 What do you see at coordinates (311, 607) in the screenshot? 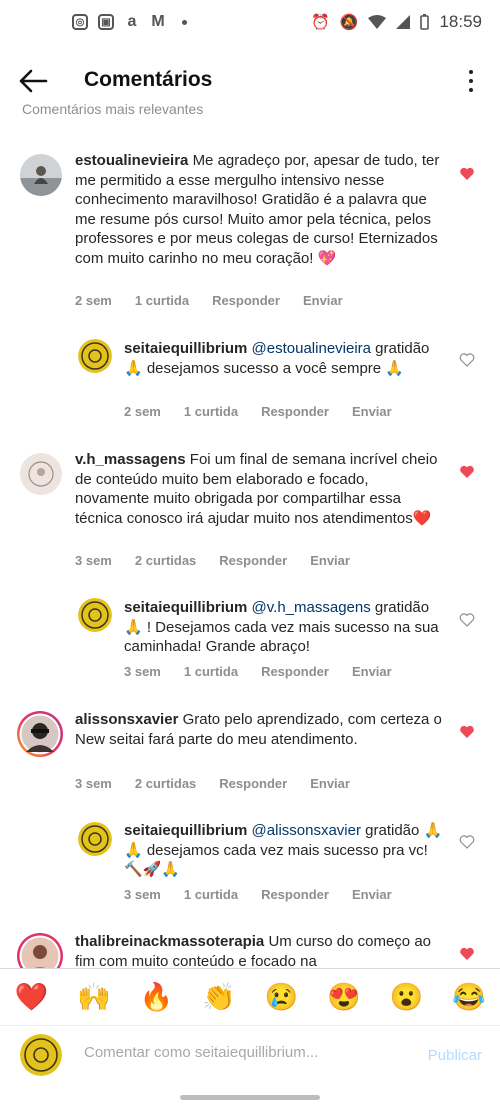
I see `reply-mention: @v.h_massagens` at bounding box center [311, 607].